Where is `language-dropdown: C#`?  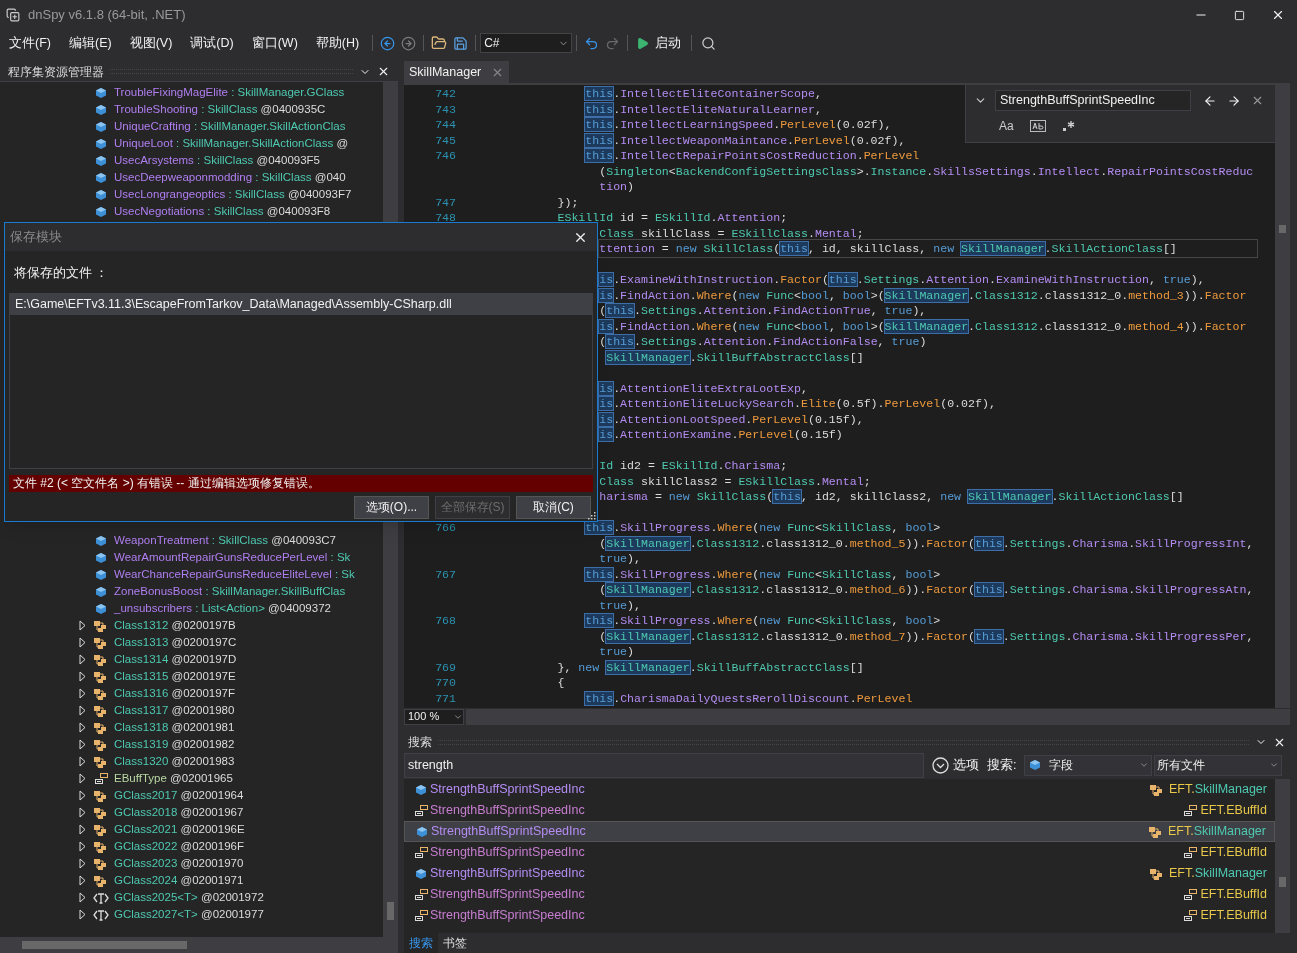 language-dropdown: C# is located at coordinates (526, 43).